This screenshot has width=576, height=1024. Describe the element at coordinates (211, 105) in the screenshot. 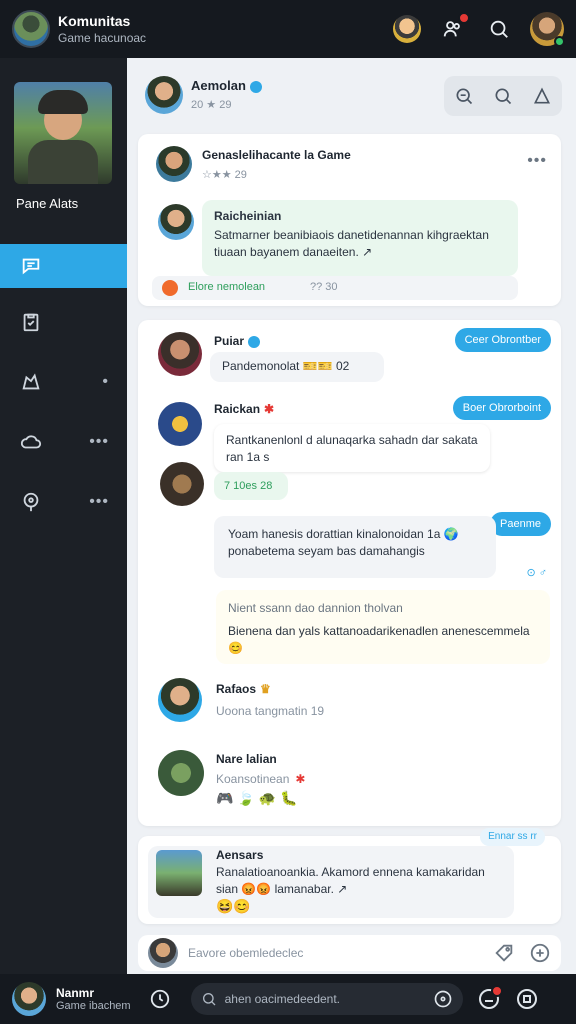

I see `header-meta: 20 ★ 29` at that location.